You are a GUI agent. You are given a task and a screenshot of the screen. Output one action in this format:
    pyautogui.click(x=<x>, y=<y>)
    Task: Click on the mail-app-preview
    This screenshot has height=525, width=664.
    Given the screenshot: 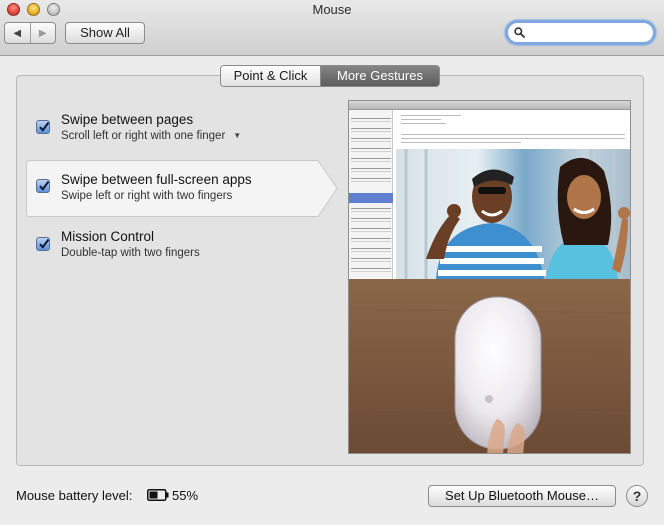 What is the action you would take?
    pyautogui.click(x=489, y=190)
    